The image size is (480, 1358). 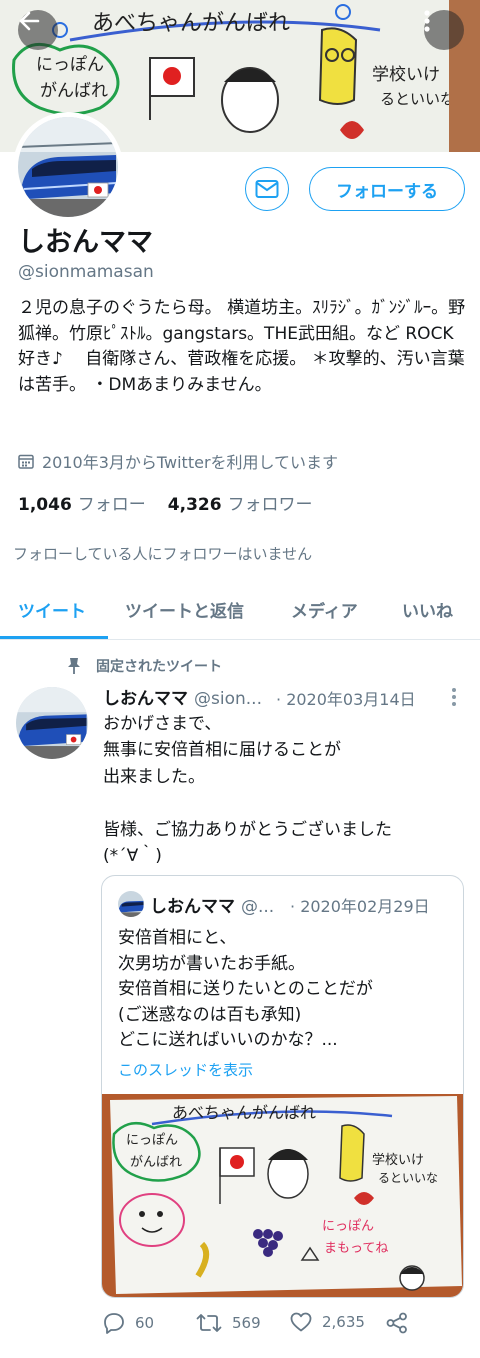 I want to click on display-name: しおんママ, so click(x=85, y=242).